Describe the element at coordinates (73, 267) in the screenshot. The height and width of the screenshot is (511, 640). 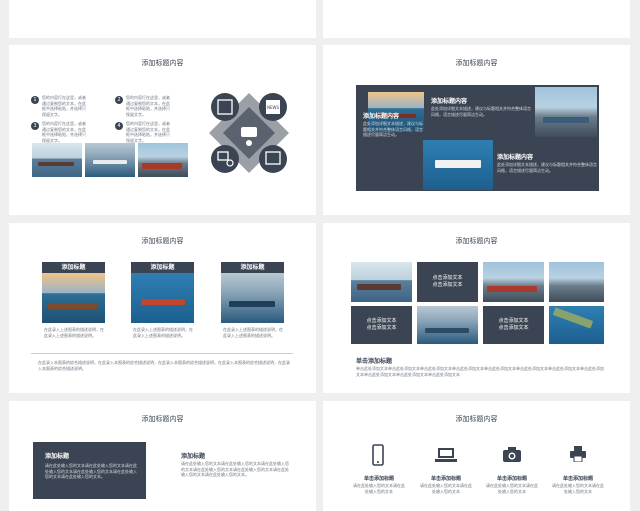
I see `card-label-1: 添加标题` at that location.